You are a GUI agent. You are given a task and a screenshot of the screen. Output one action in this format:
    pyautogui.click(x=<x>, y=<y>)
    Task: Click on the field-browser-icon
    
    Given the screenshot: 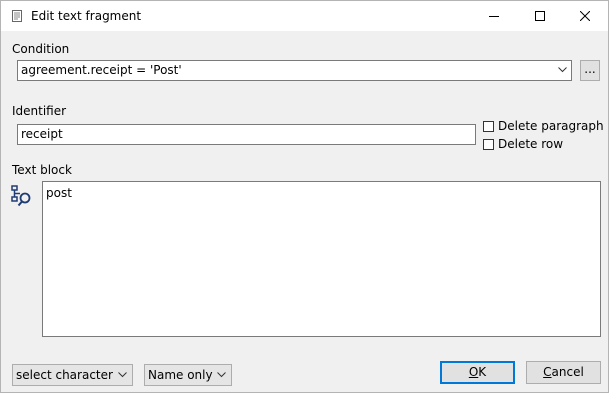 What is the action you would take?
    pyautogui.click(x=22, y=196)
    